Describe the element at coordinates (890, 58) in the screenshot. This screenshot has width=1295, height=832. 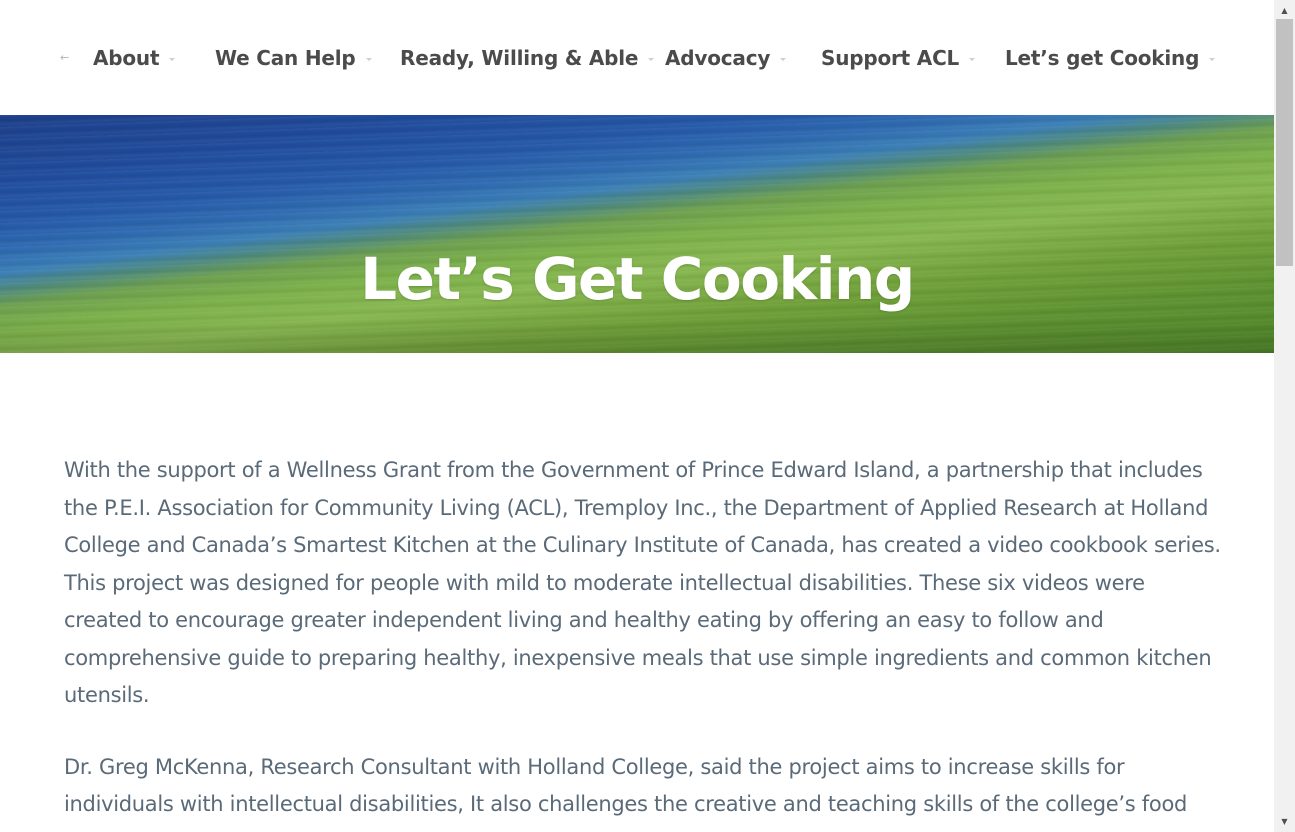
I see `nav-item-label: Support ACL` at that location.